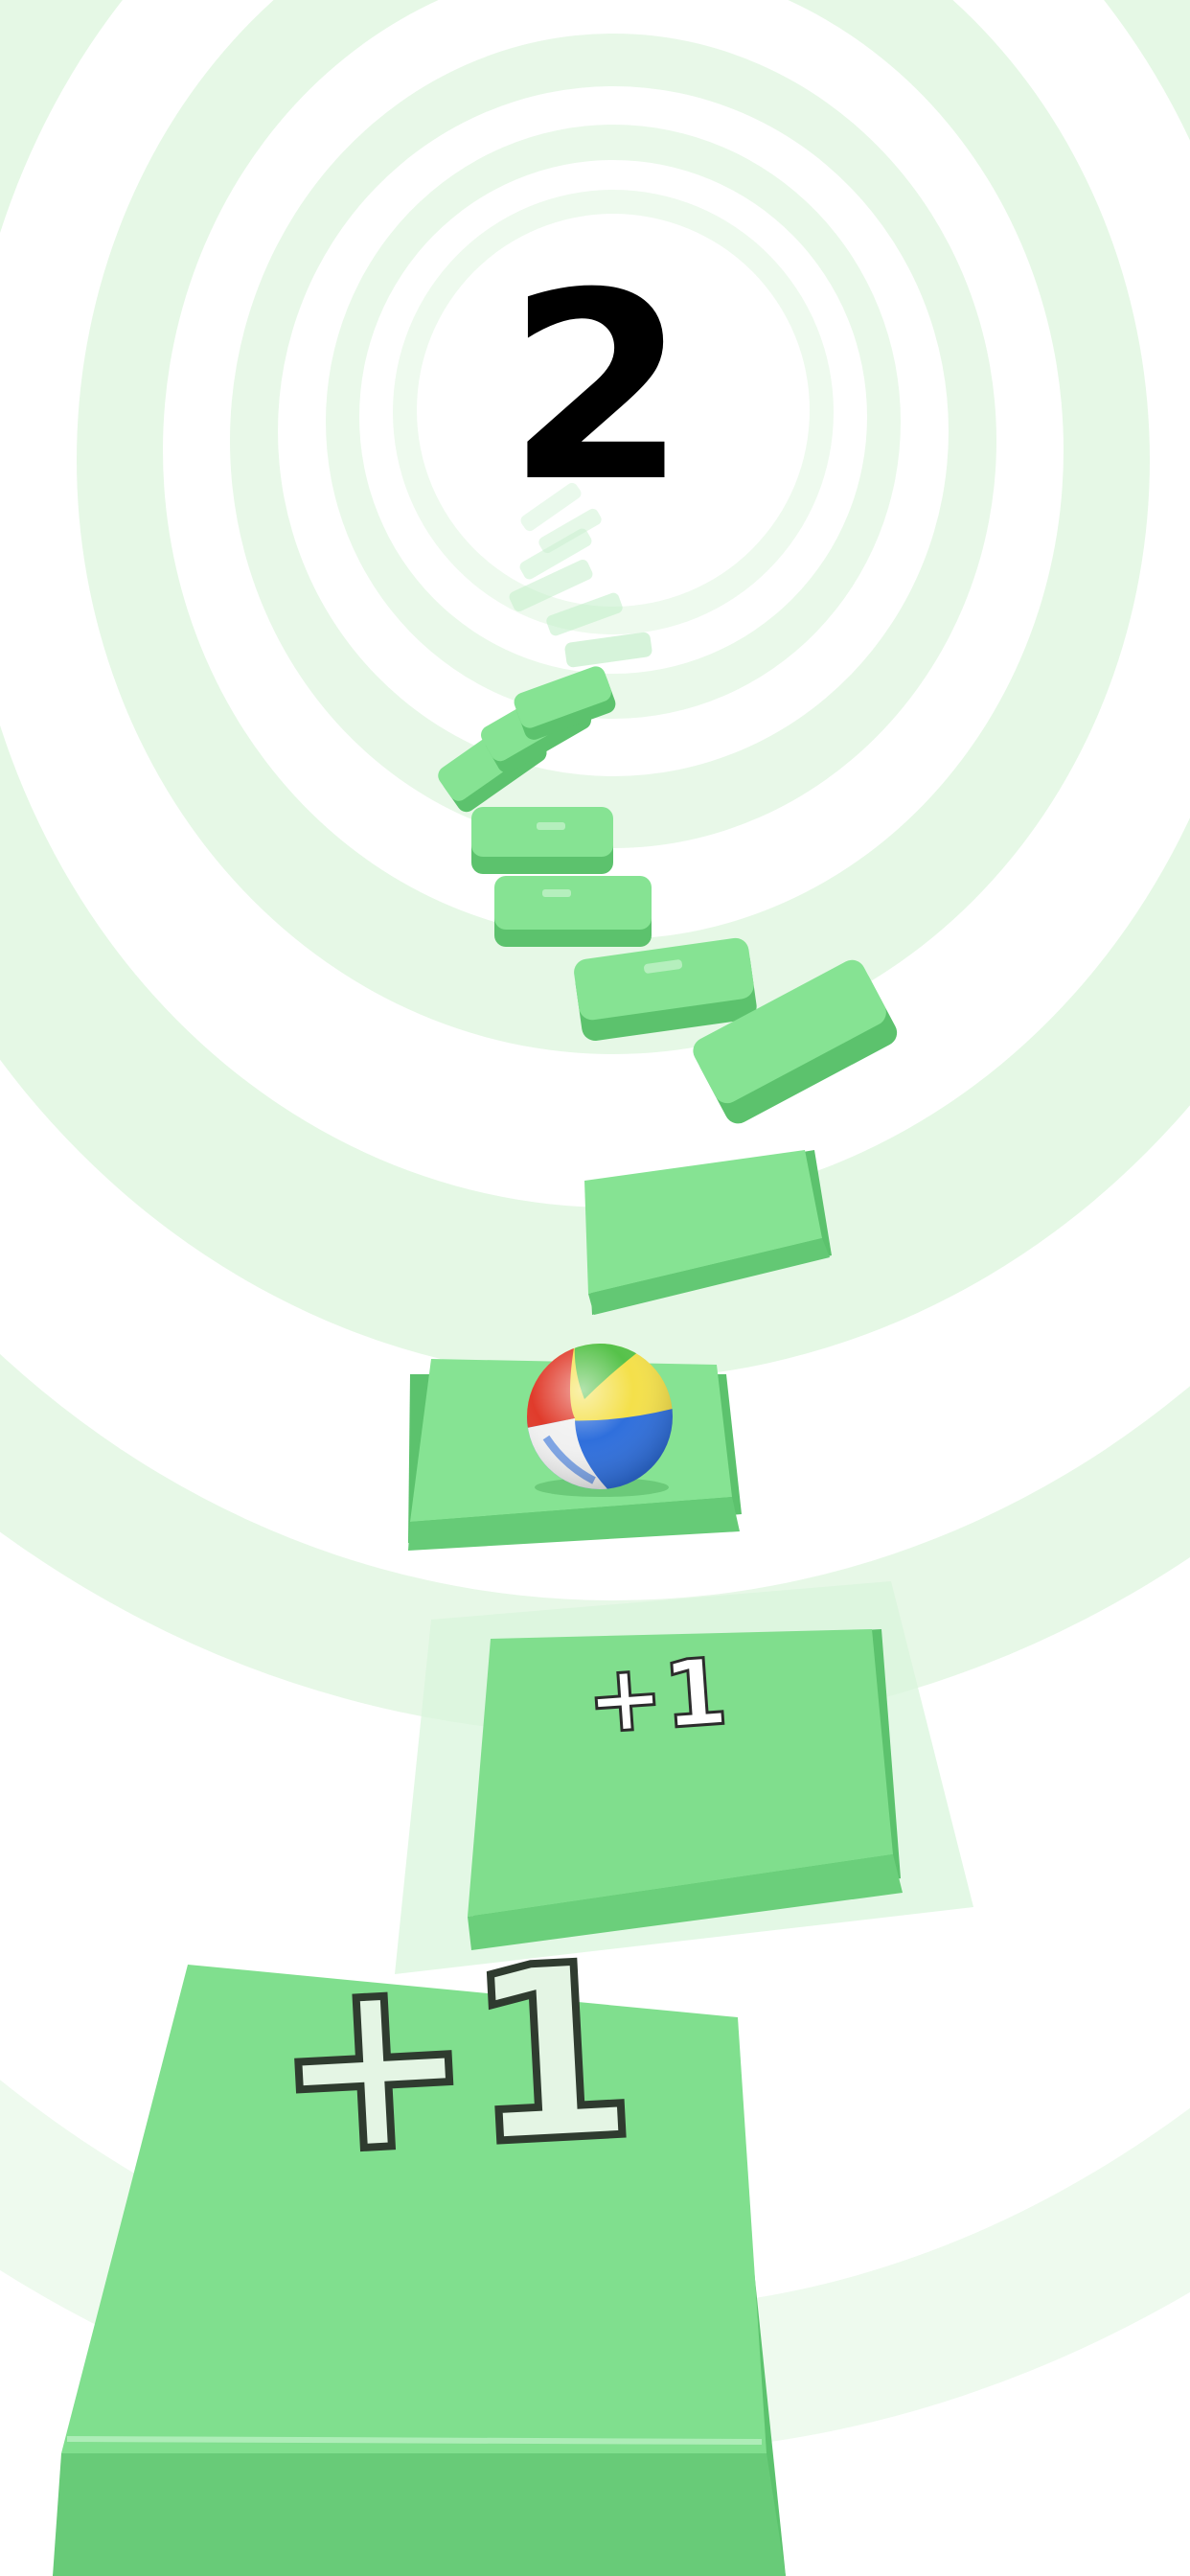 The width and height of the screenshot is (1190, 2576). Describe the element at coordinates (597, 388) in the screenshot. I see `score-counter: 2` at that location.